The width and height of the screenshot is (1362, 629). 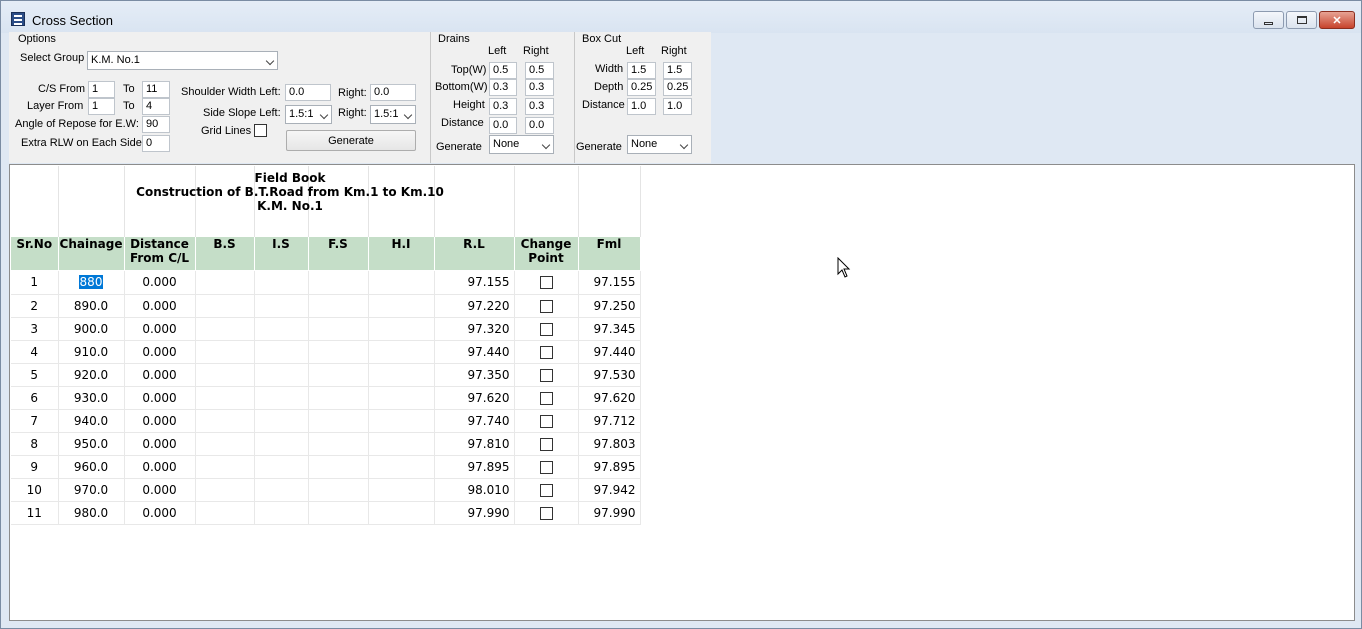 I want to click on table-row: 4 910.0 0.000 97.440 97.440, so click(x=326, y=352).